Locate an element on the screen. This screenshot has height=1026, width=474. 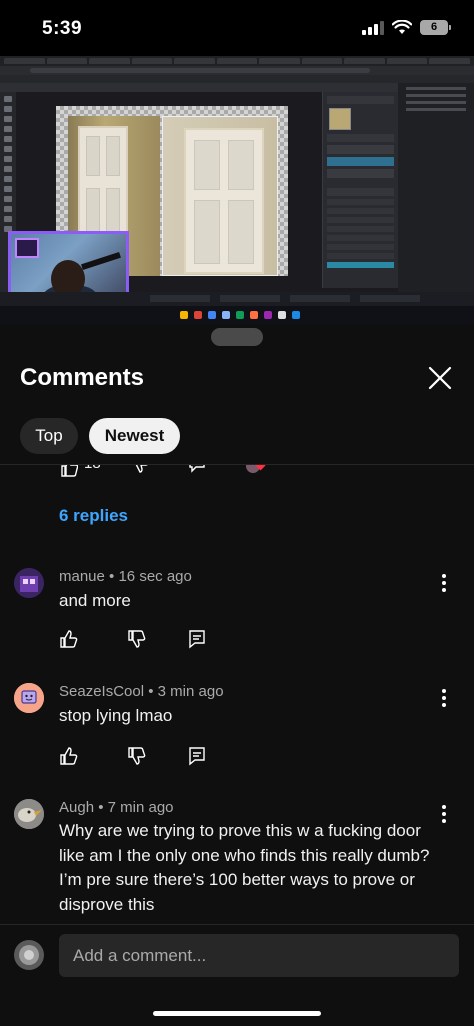
comment-age: 7 min ago is located at coordinates (140, 807).